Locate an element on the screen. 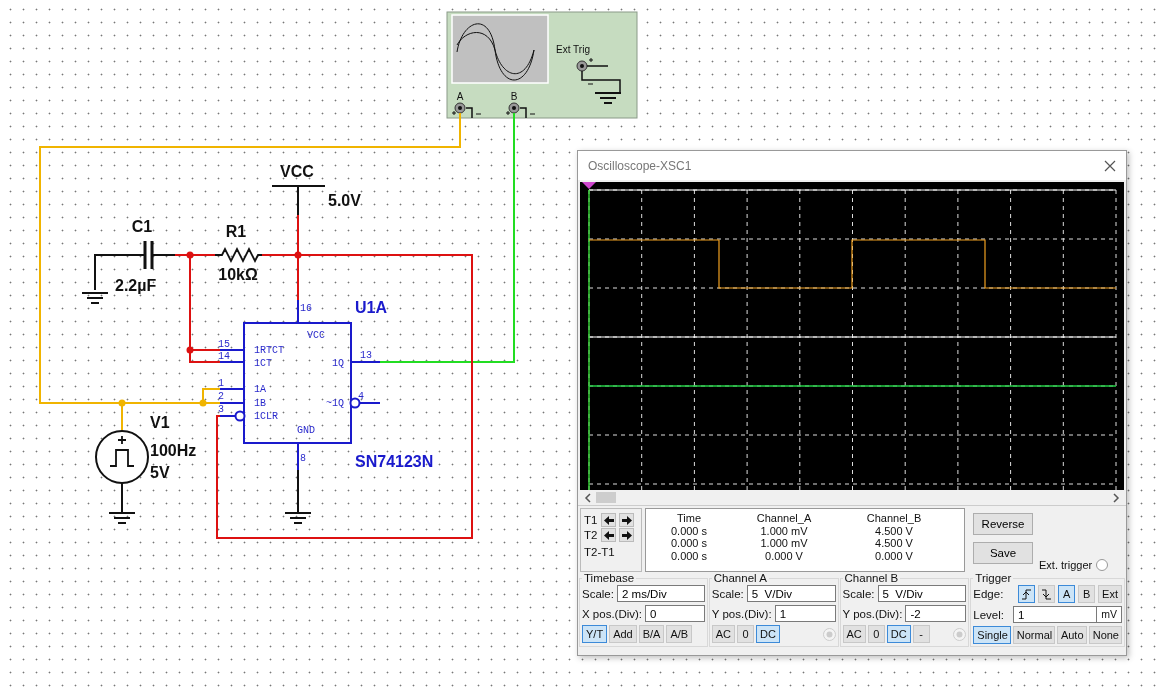  coupling-button: - is located at coordinates (921, 634).